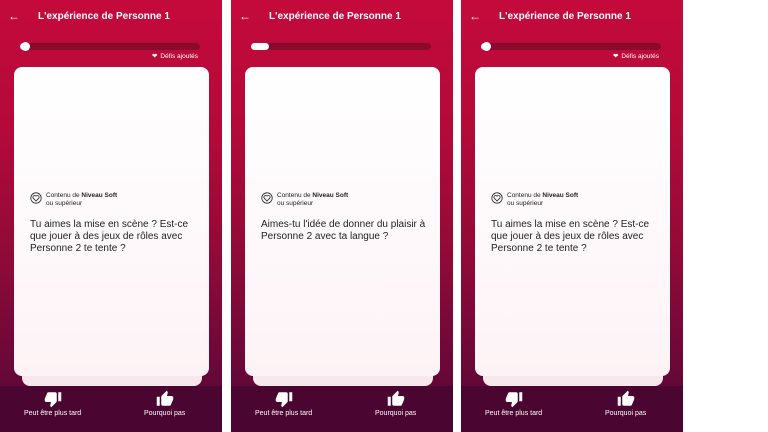 This screenshot has width=768, height=432. I want to click on progress-fill, so click(260, 46).